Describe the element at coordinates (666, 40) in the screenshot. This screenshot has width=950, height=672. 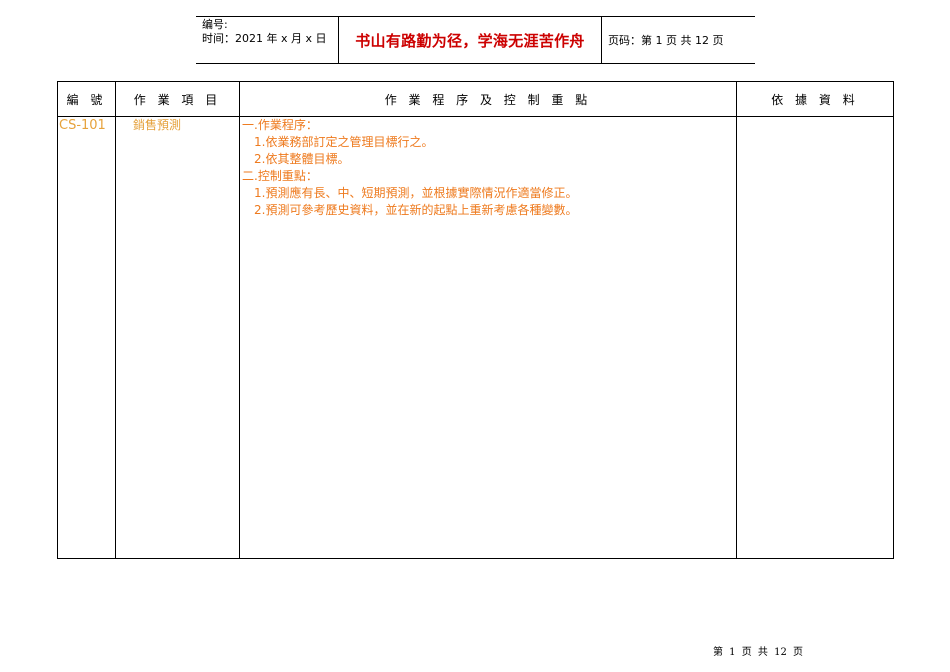
I see `page-info: 页码：第 1 页 共 12 页` at that location.